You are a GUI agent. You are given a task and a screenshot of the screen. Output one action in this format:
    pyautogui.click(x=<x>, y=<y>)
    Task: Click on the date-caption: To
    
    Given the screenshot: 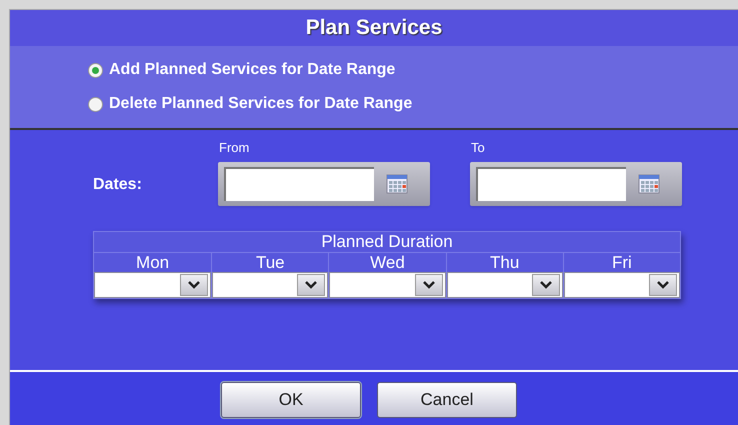 What is the action you would take?
    pyautogui.click(x=478, y=148)
    